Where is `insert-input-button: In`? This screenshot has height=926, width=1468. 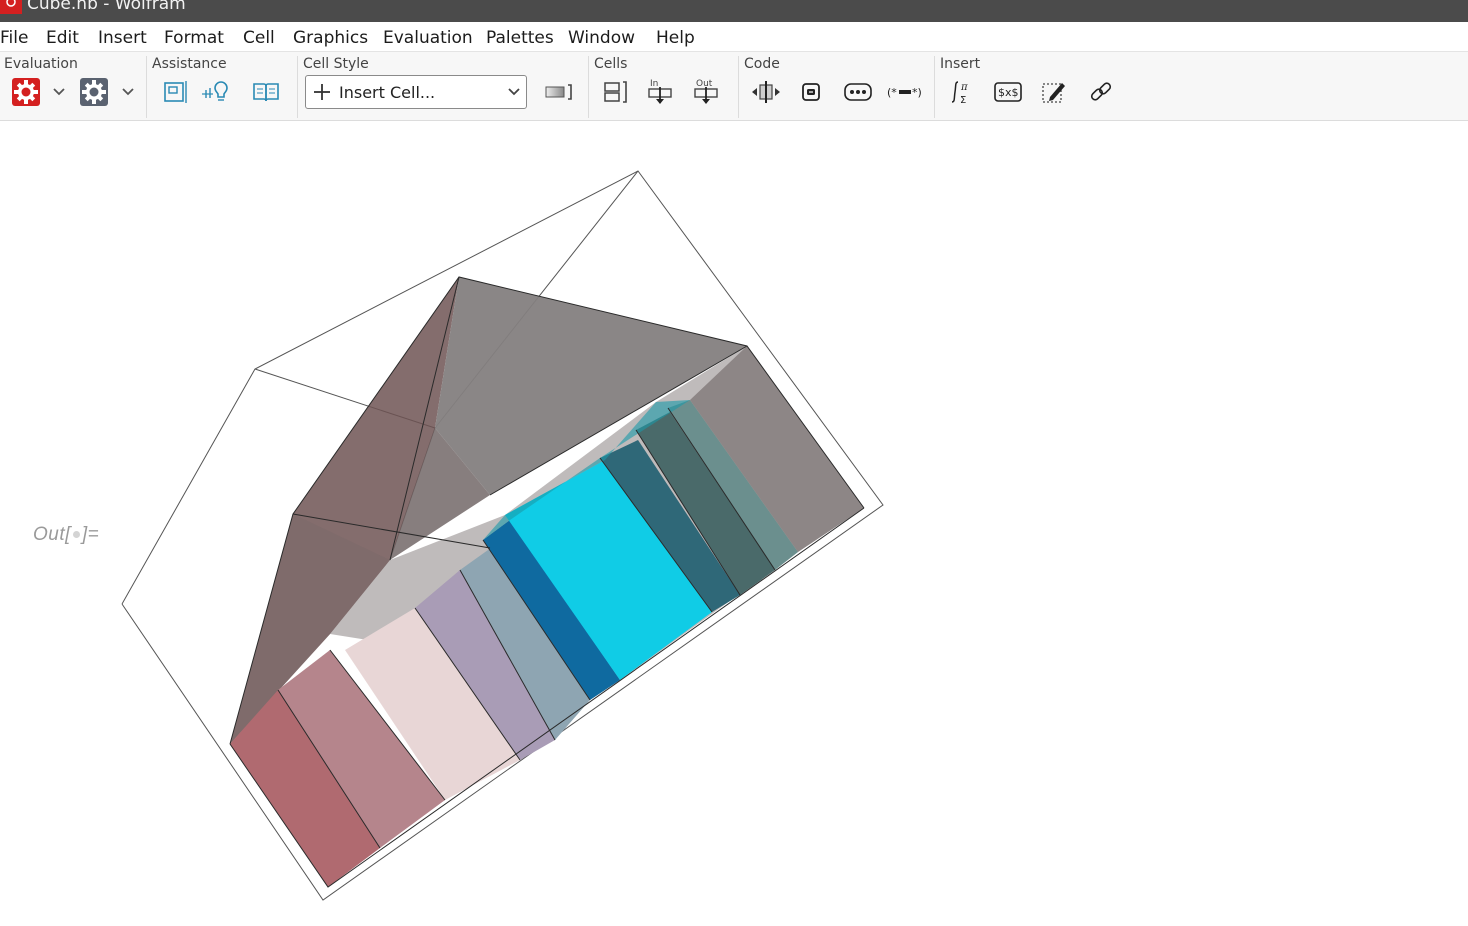 insert-input-button: In is located at coordinates (661, 92).